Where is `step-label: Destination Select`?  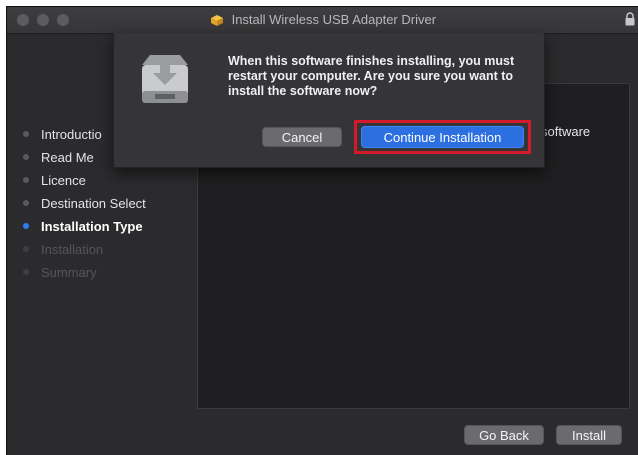 step-label: Destination Select is located at coordinates (93, 203).